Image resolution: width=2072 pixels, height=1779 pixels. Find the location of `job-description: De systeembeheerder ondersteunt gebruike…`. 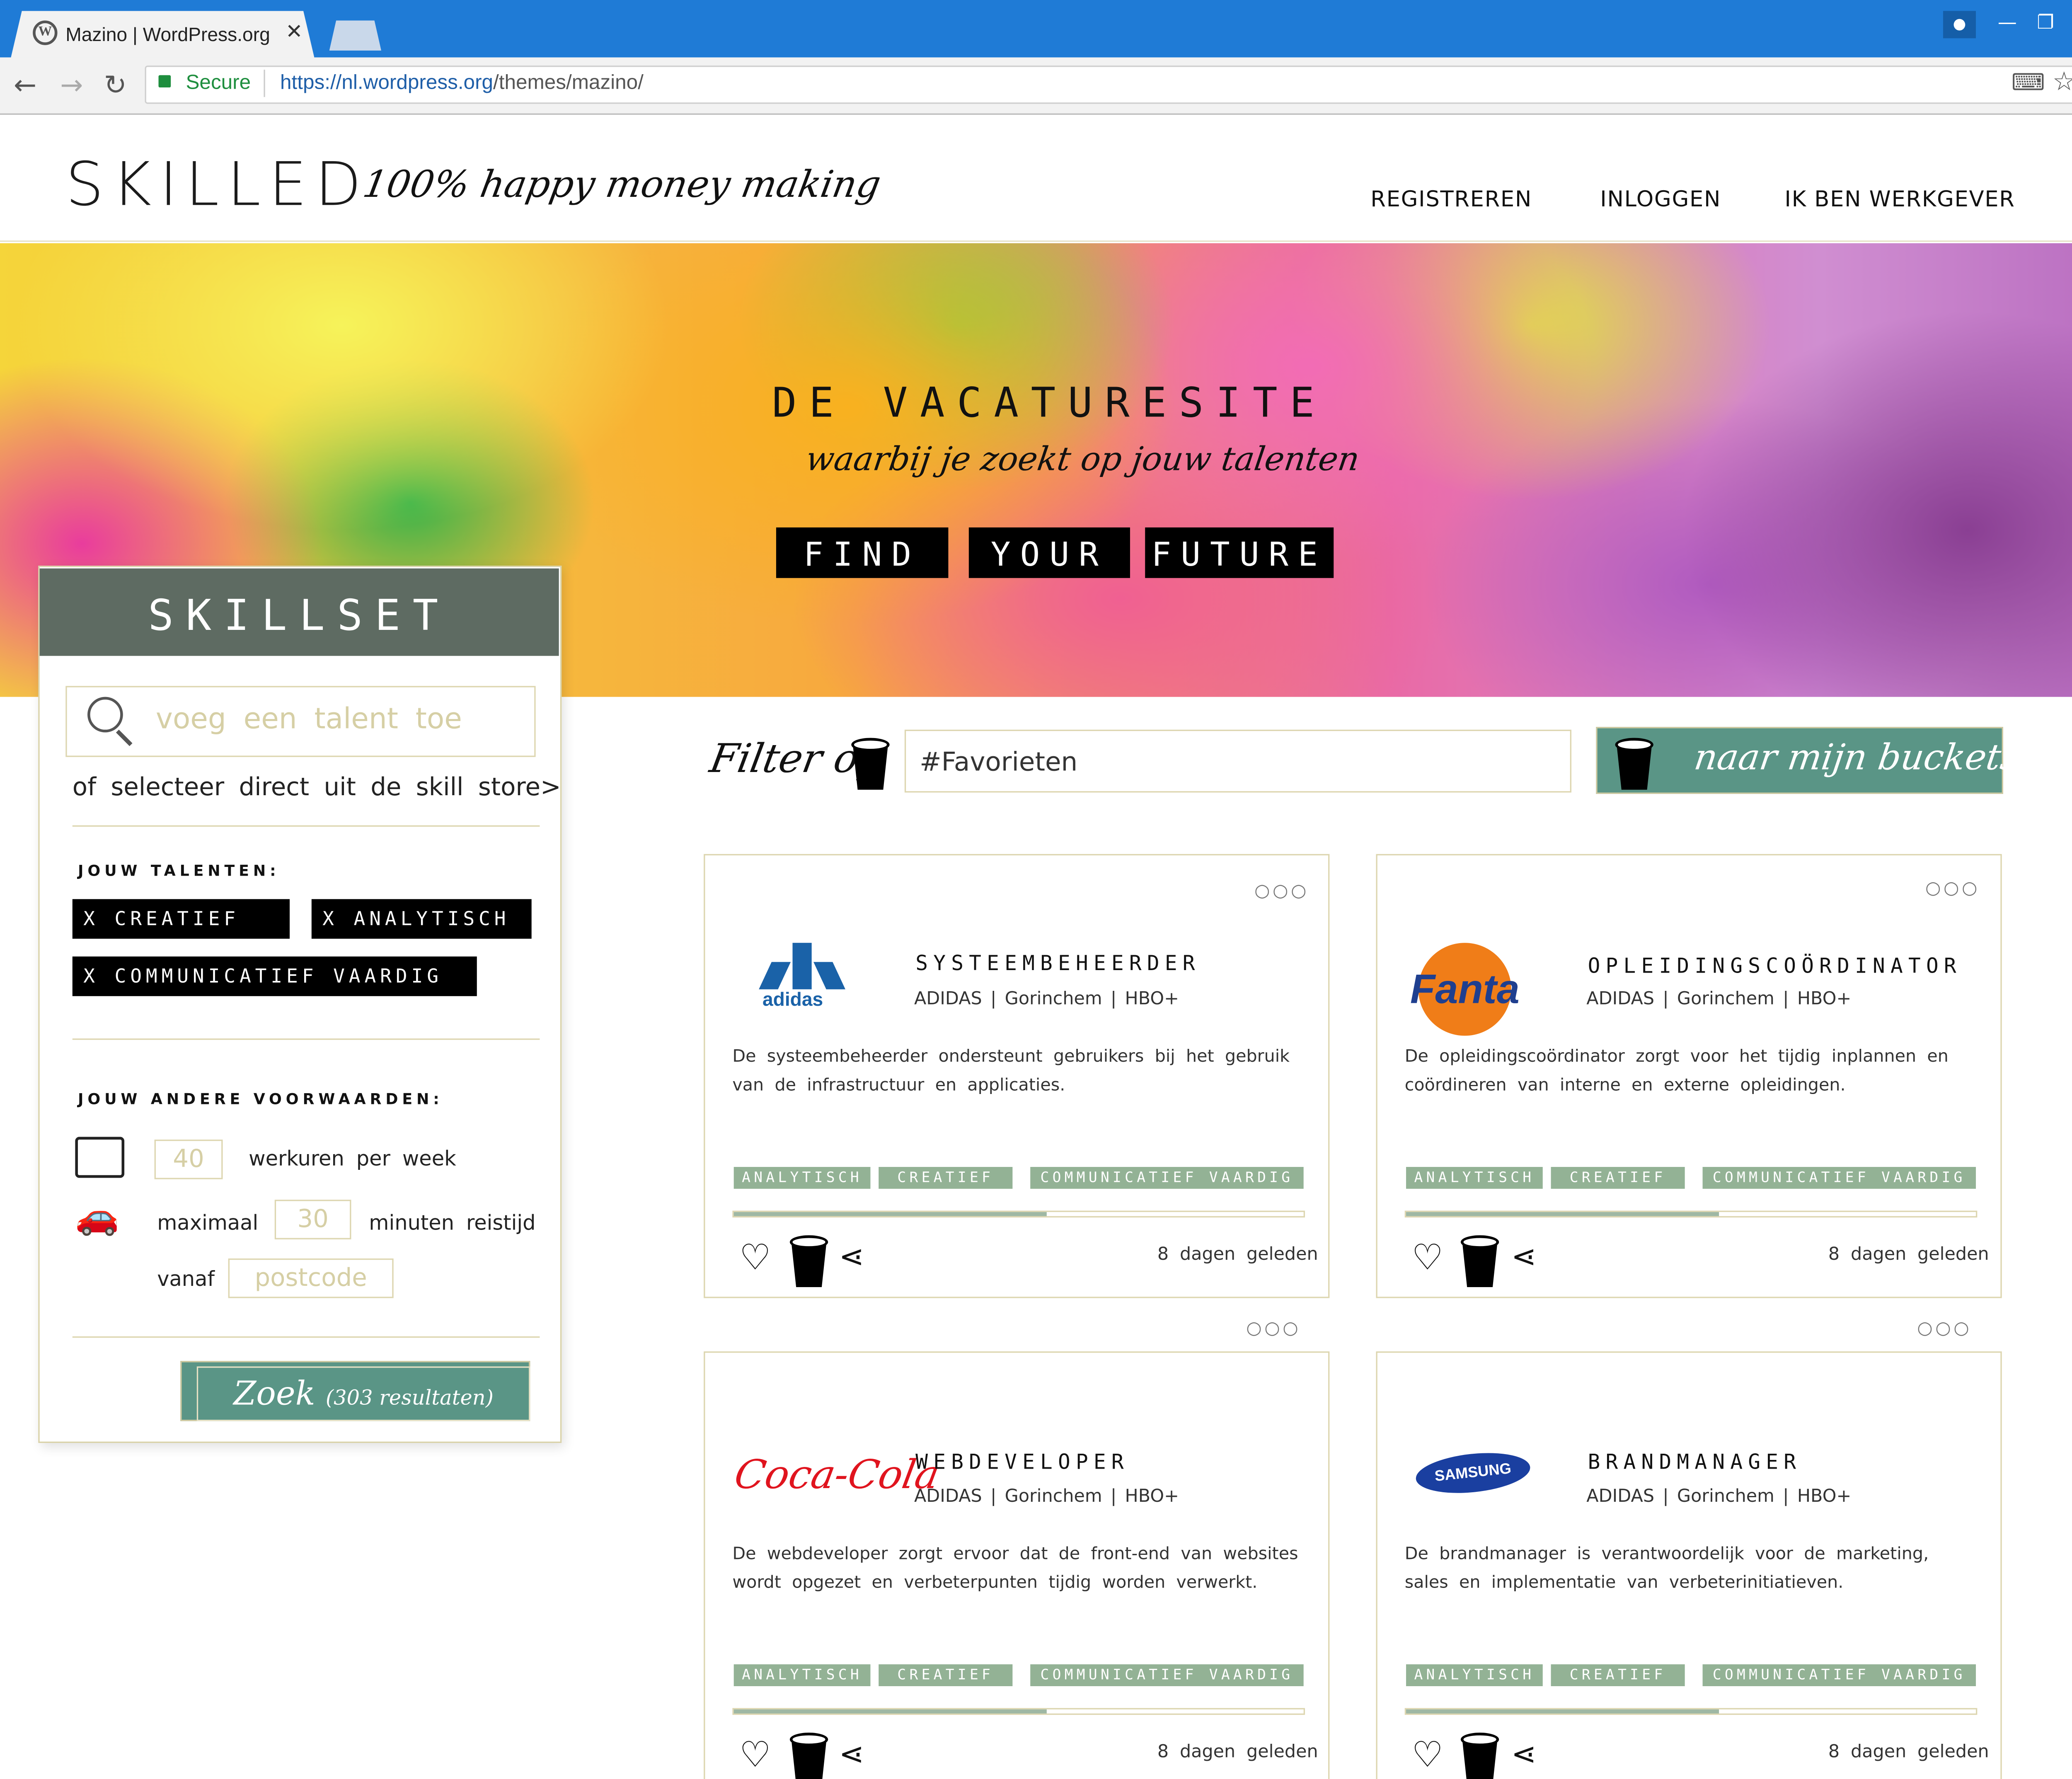

job-description: De systeembeheerder ondersteunt gebruike… is located at coordinates (1011, 1070).